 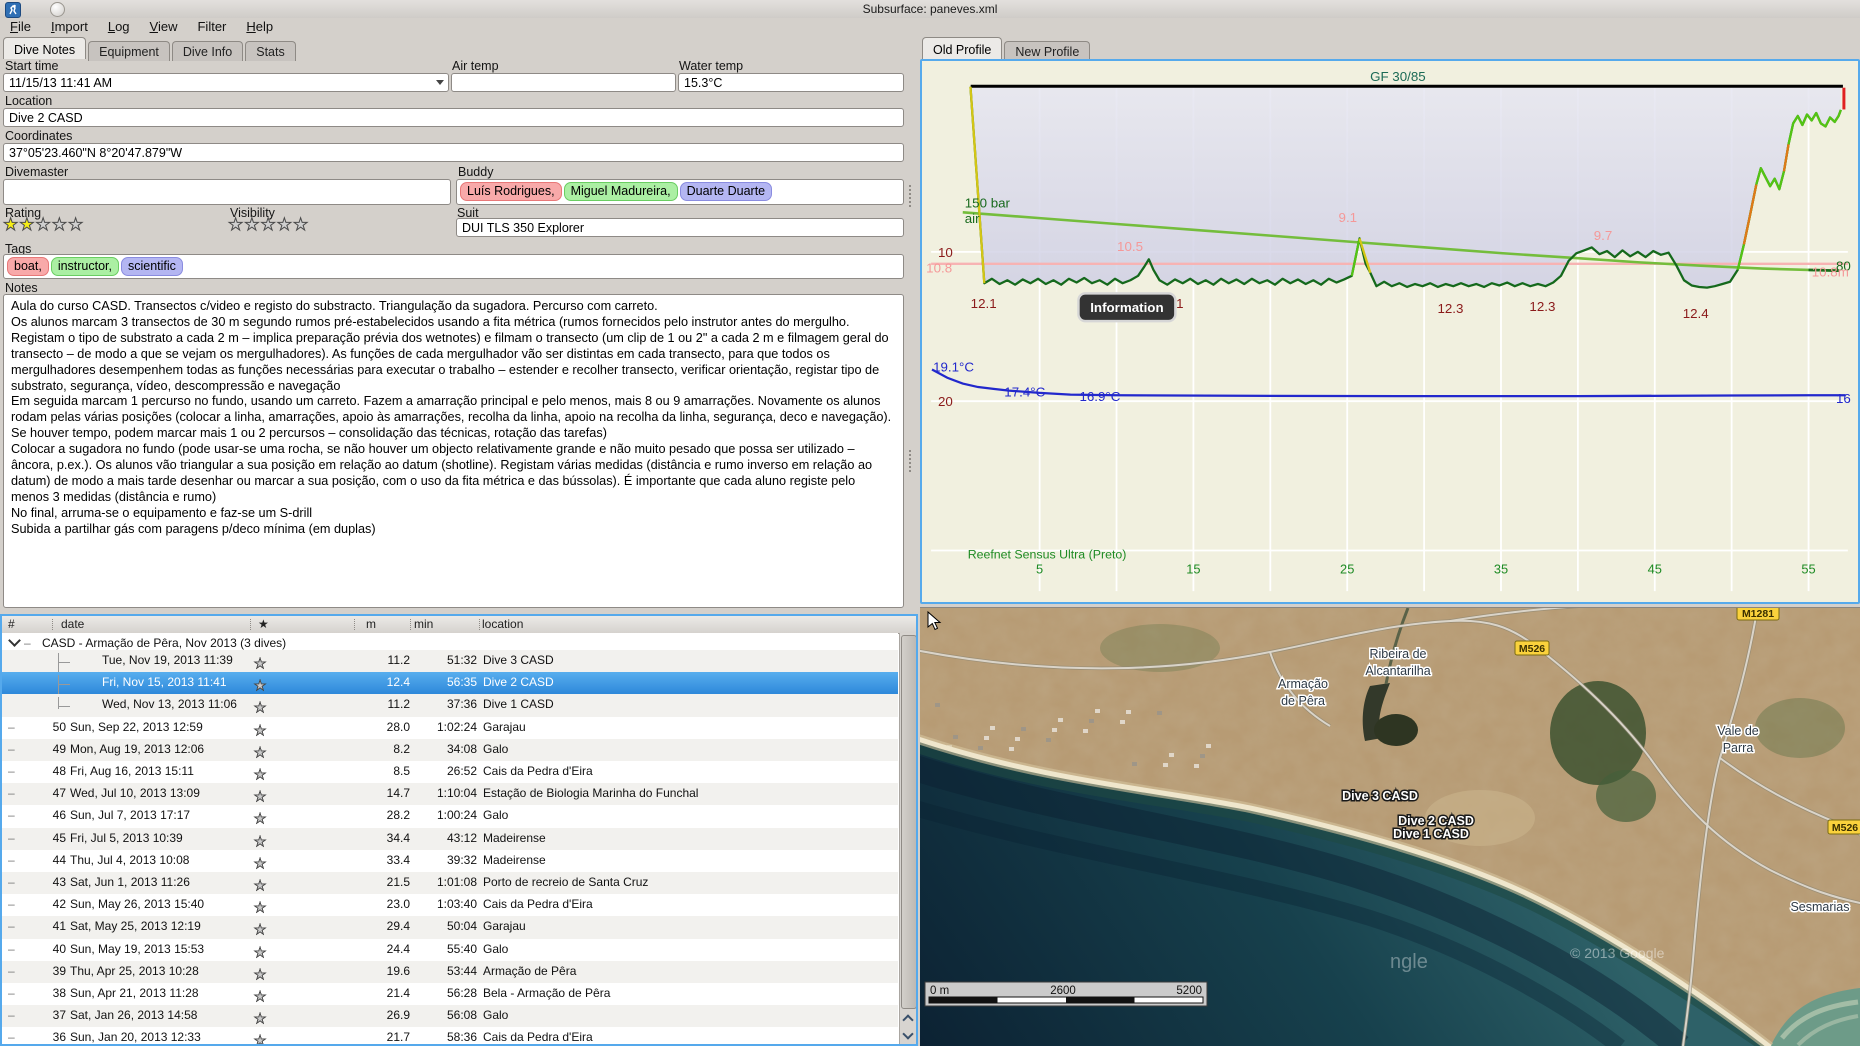 I want to click on water-temp-input, so click(x=791, y=82).